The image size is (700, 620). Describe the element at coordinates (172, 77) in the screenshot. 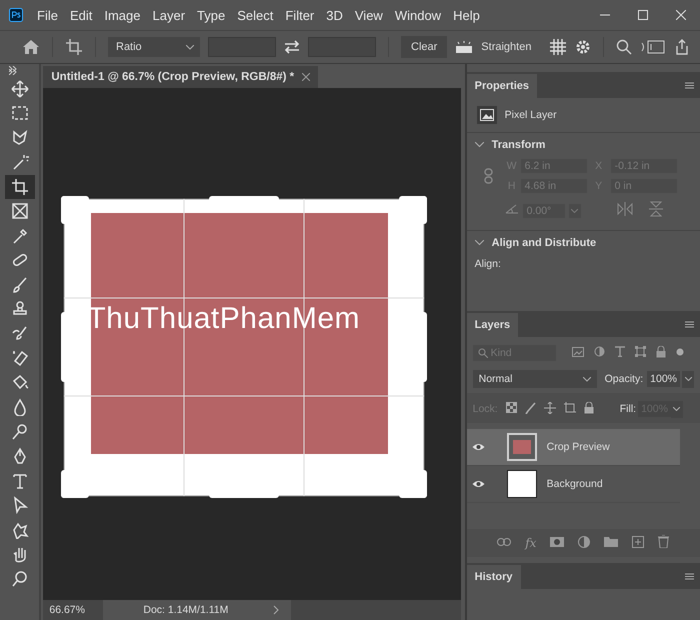

I see `document-title: Untitled-1 @ 66.7% (Crop Preview, RGB/8#) *` at that location.